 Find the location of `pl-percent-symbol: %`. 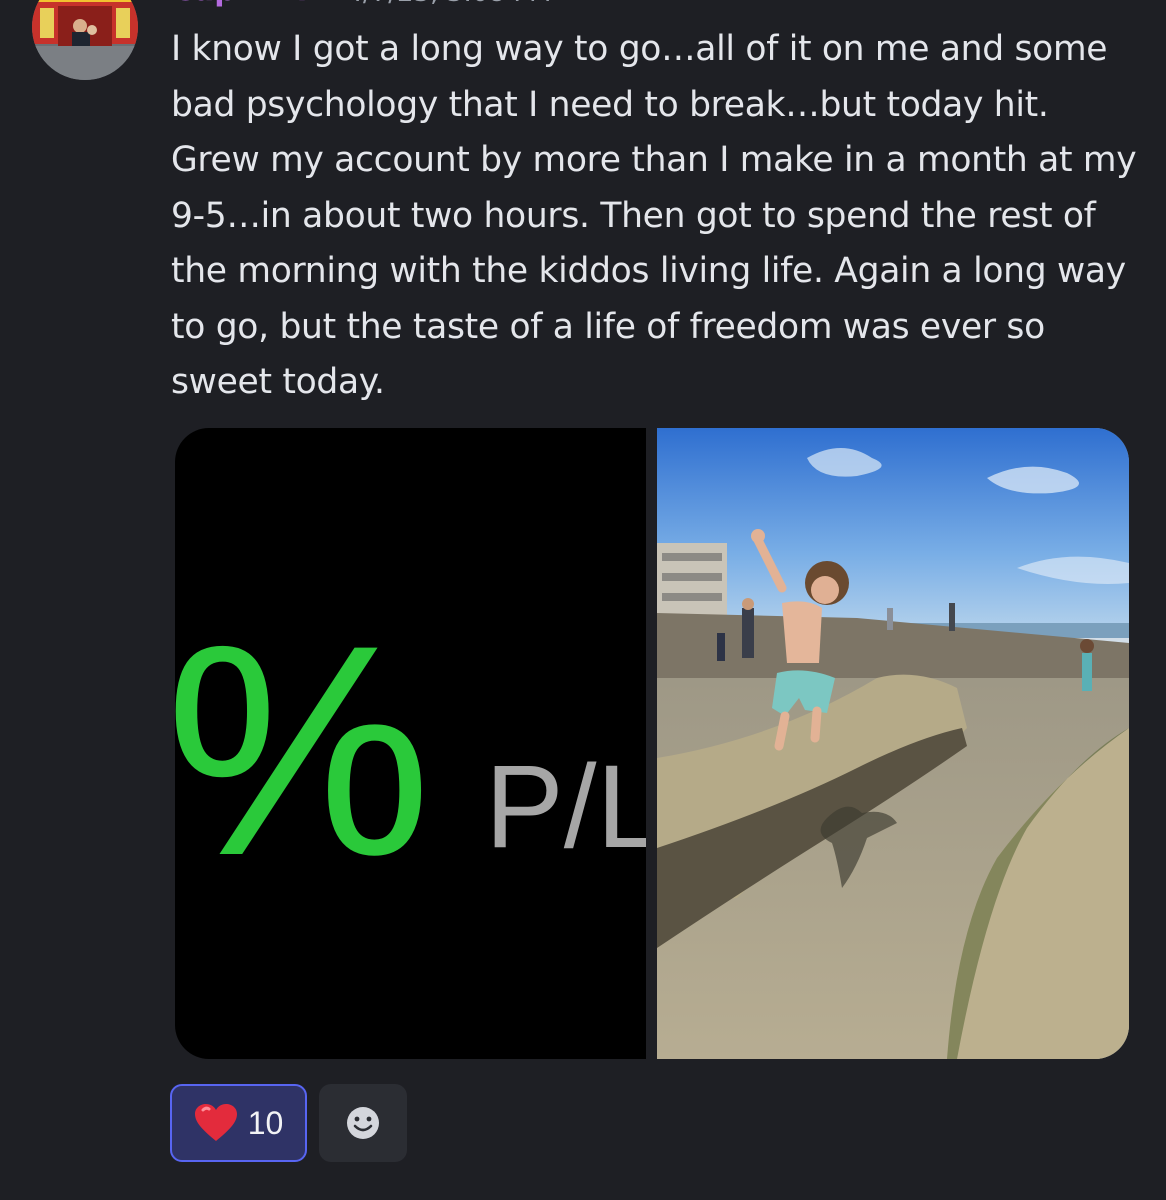

pl-percent-symbol: % is located at coordinates (298, 750).